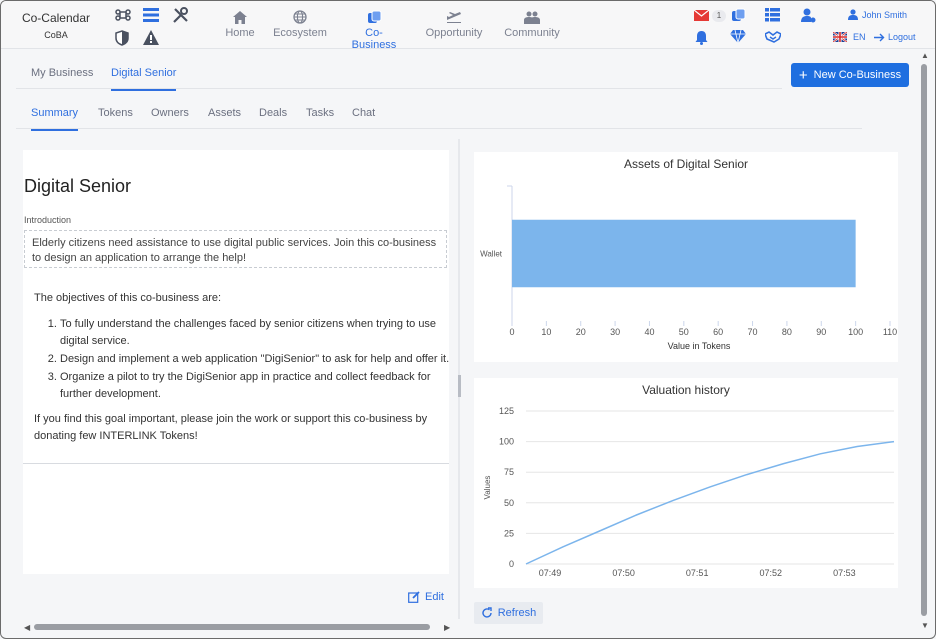 The width and height of the screenshot is (936, 639). What do you see at coordinates (454, 33) in the screenshot?
I see `nav-opportunity-label: Opportunity` at bounding box center [454, 33].